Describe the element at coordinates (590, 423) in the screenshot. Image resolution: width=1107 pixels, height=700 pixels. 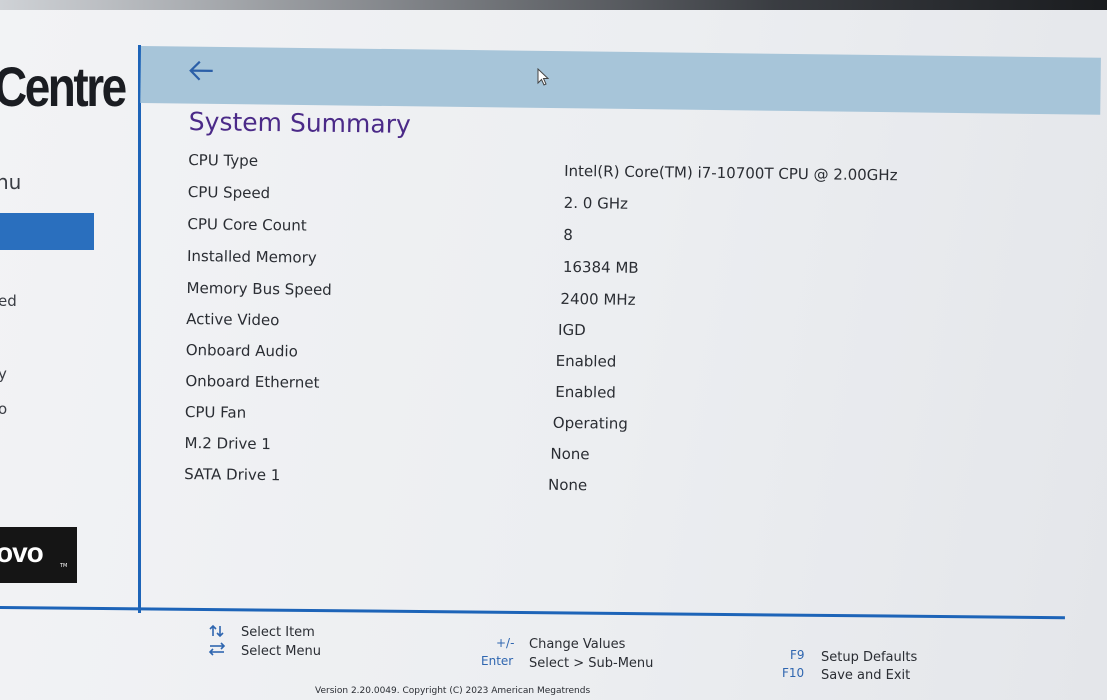
I see `row-value: Operating` at that location.